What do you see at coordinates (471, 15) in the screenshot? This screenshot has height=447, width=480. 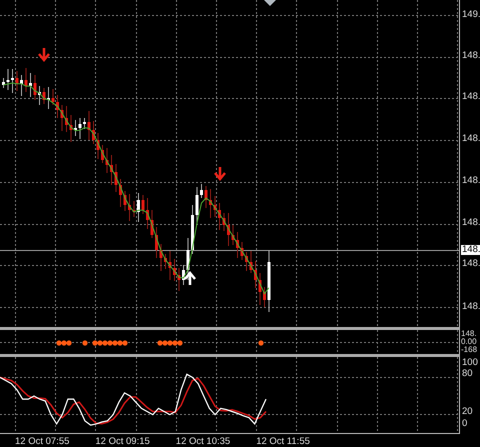 I see `price-label: 149.` at bounding box center [471, 15].